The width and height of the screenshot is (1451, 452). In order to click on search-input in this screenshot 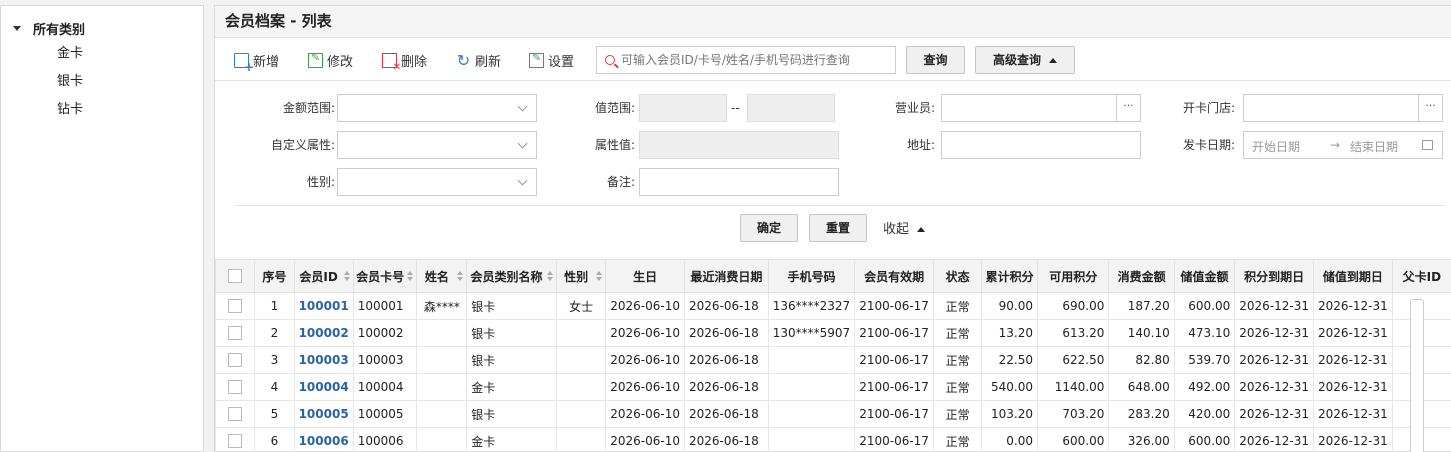, I will do `click(751, 60)`.